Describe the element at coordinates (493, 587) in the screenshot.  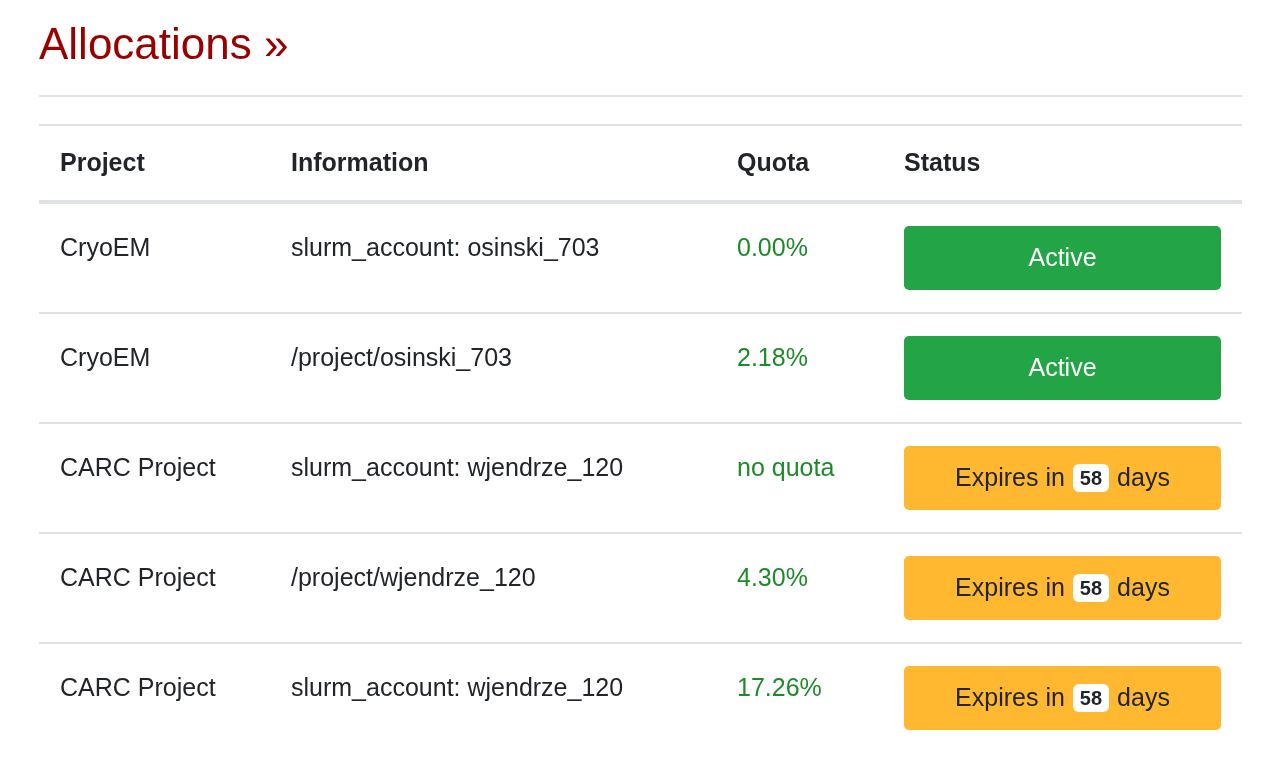
I see `table-cell: /project/wjendrze_120` at that location.